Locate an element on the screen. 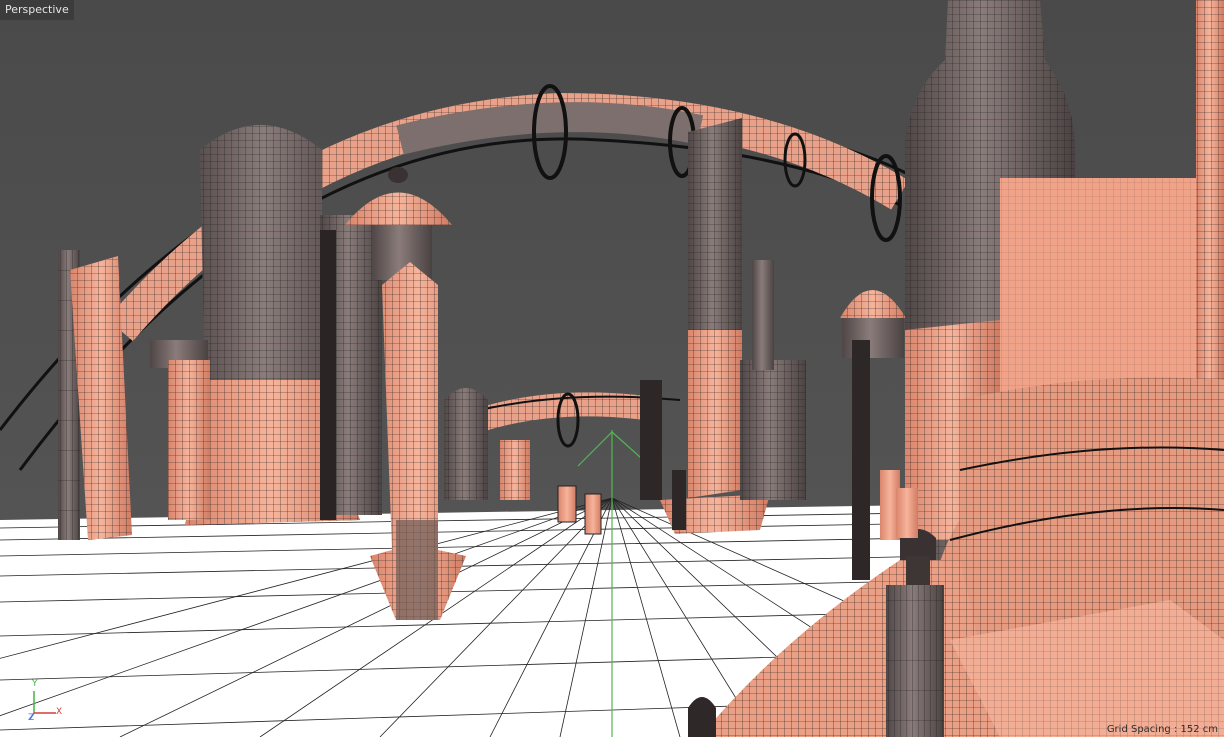 The height and width of the screenshot is (737, 1224). viewport-label: Perspective is located at coordinates (37, 10).